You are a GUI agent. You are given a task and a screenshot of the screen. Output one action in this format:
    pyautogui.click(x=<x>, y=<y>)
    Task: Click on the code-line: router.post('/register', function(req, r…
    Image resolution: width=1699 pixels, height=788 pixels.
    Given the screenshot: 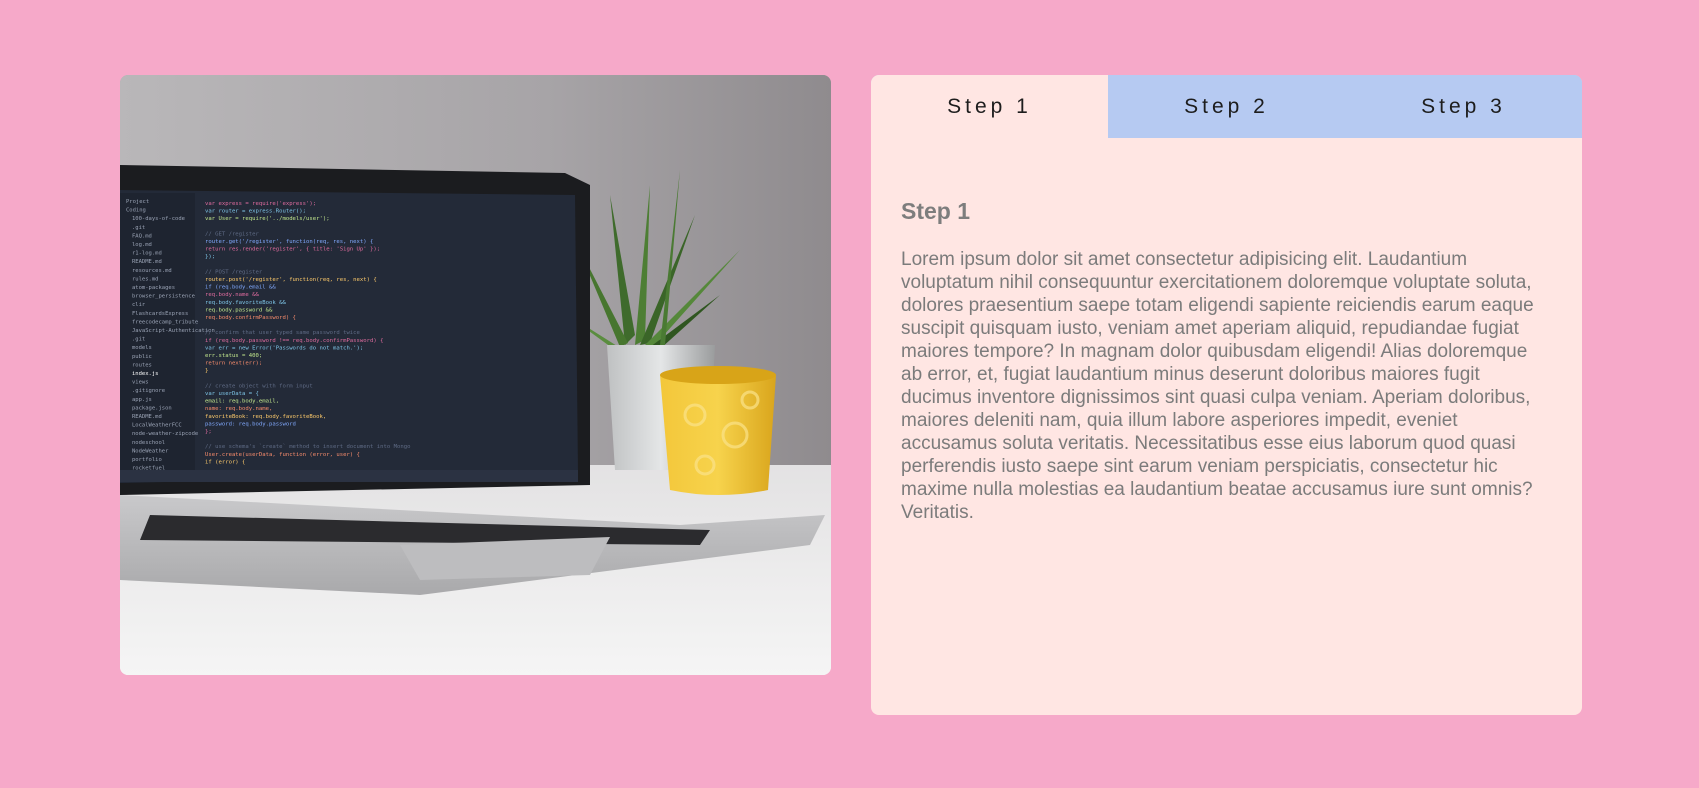 What is the action you would take?
    pyautogui.click(x=291, y=280)
    